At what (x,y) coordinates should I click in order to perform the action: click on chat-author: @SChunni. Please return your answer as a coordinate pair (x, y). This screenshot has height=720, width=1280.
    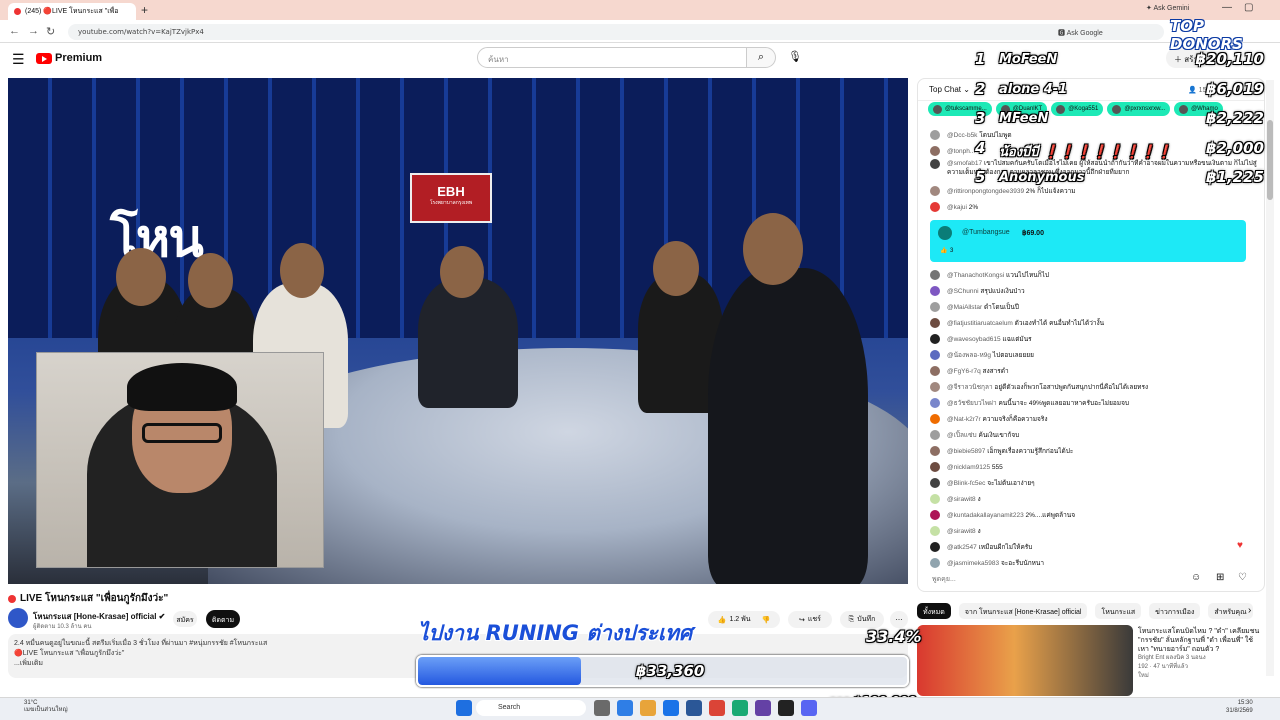
    Looking at the image, I should click on (963, 291).